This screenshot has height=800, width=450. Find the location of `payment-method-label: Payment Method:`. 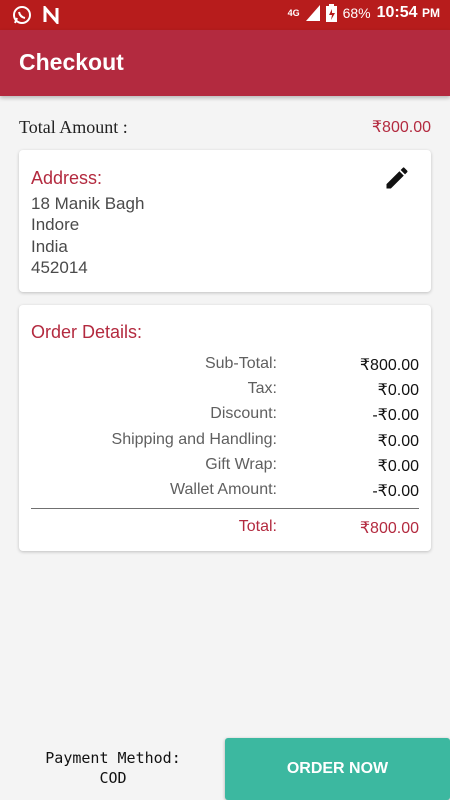

payment-method-label: Payment Method: is located at coordinates (113, 758).